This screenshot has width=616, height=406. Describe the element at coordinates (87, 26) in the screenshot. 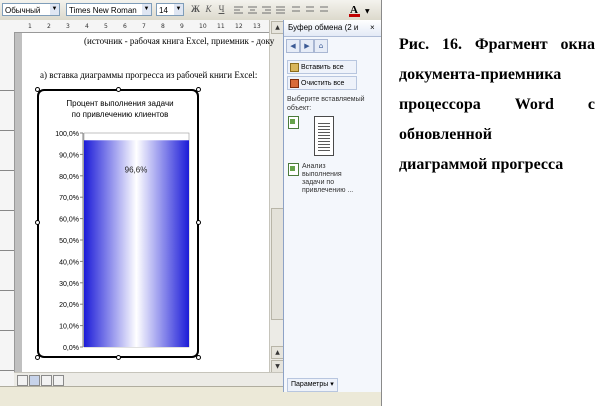

I see `ruler-mark: 4` at that location.